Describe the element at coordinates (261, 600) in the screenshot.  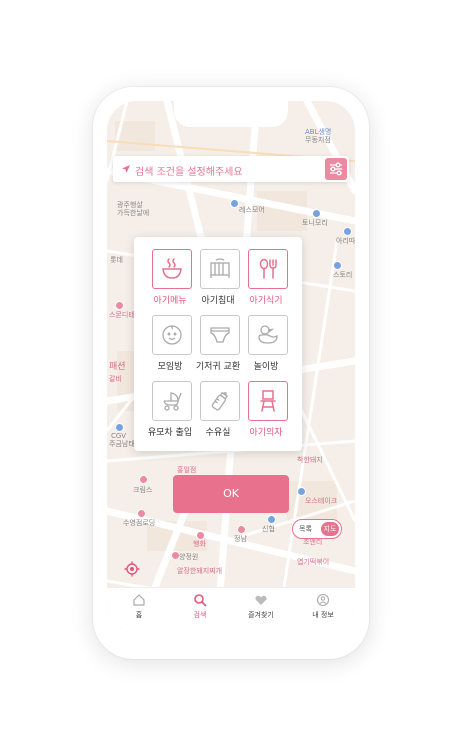
I see `heart-icon` at that location.